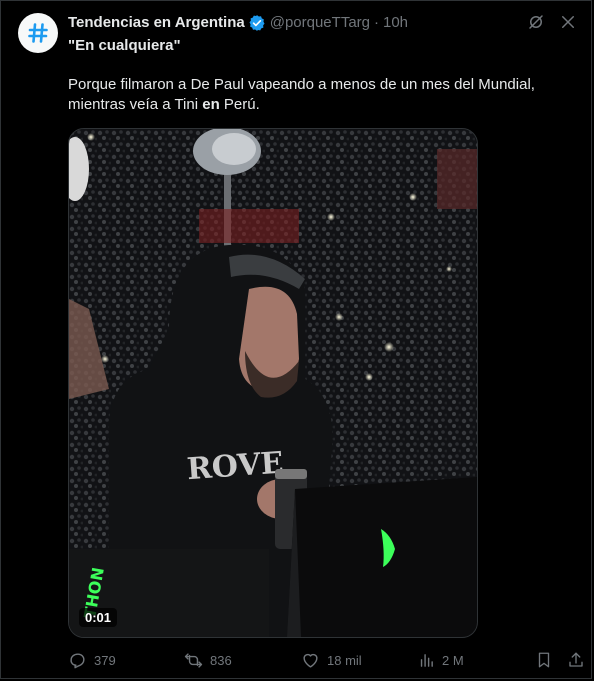 This screenshot has height=681, width=594. I want to click on repost-icon, so click(193, 660).